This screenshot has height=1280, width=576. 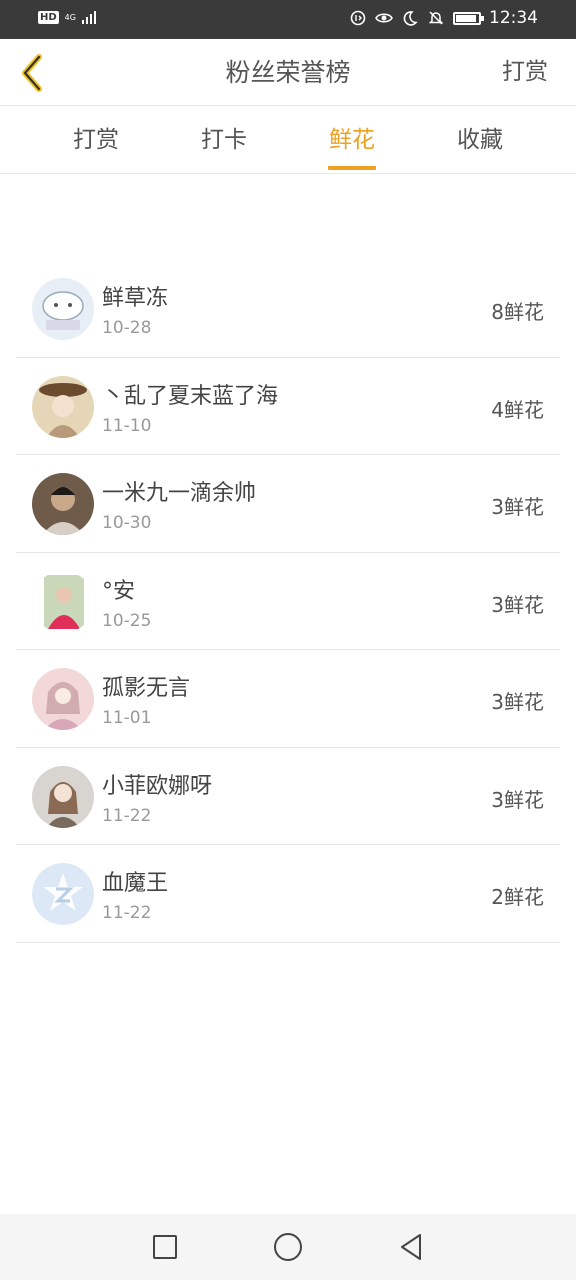 I want to click on status-right: 12:34, so click(x=443, y=18).